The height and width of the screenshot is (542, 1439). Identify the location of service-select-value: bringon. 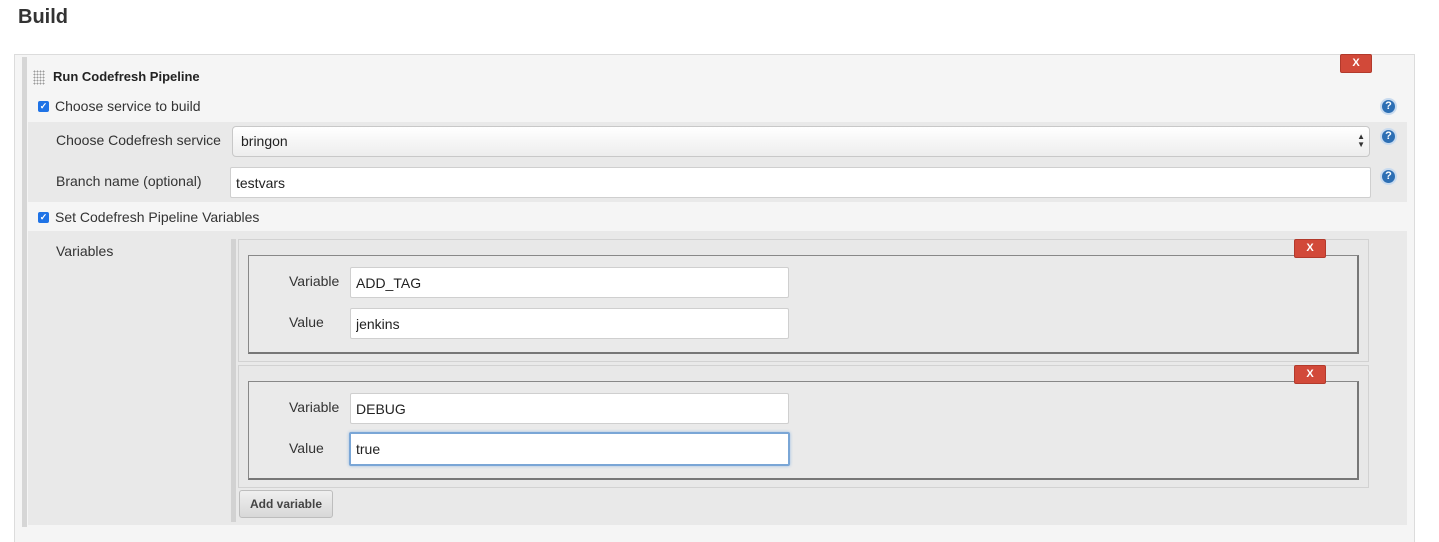
(264, 141).